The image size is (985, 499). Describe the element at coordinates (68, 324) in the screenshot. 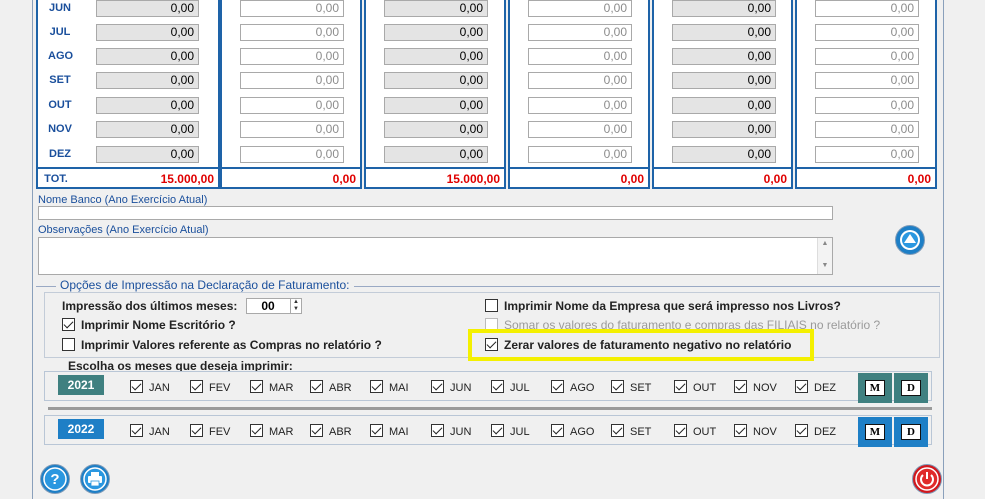

I see `nome-escritorio-checkbox` at that location.